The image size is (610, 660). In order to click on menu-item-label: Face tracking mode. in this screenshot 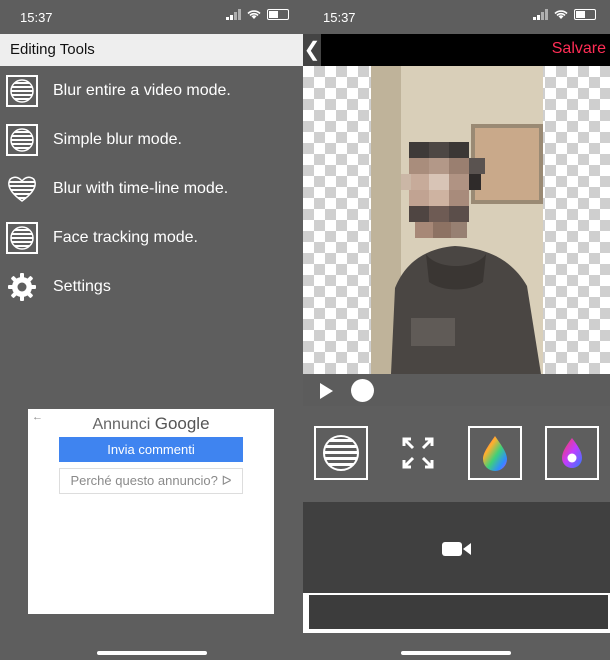, I will do `click(125, 237)`.